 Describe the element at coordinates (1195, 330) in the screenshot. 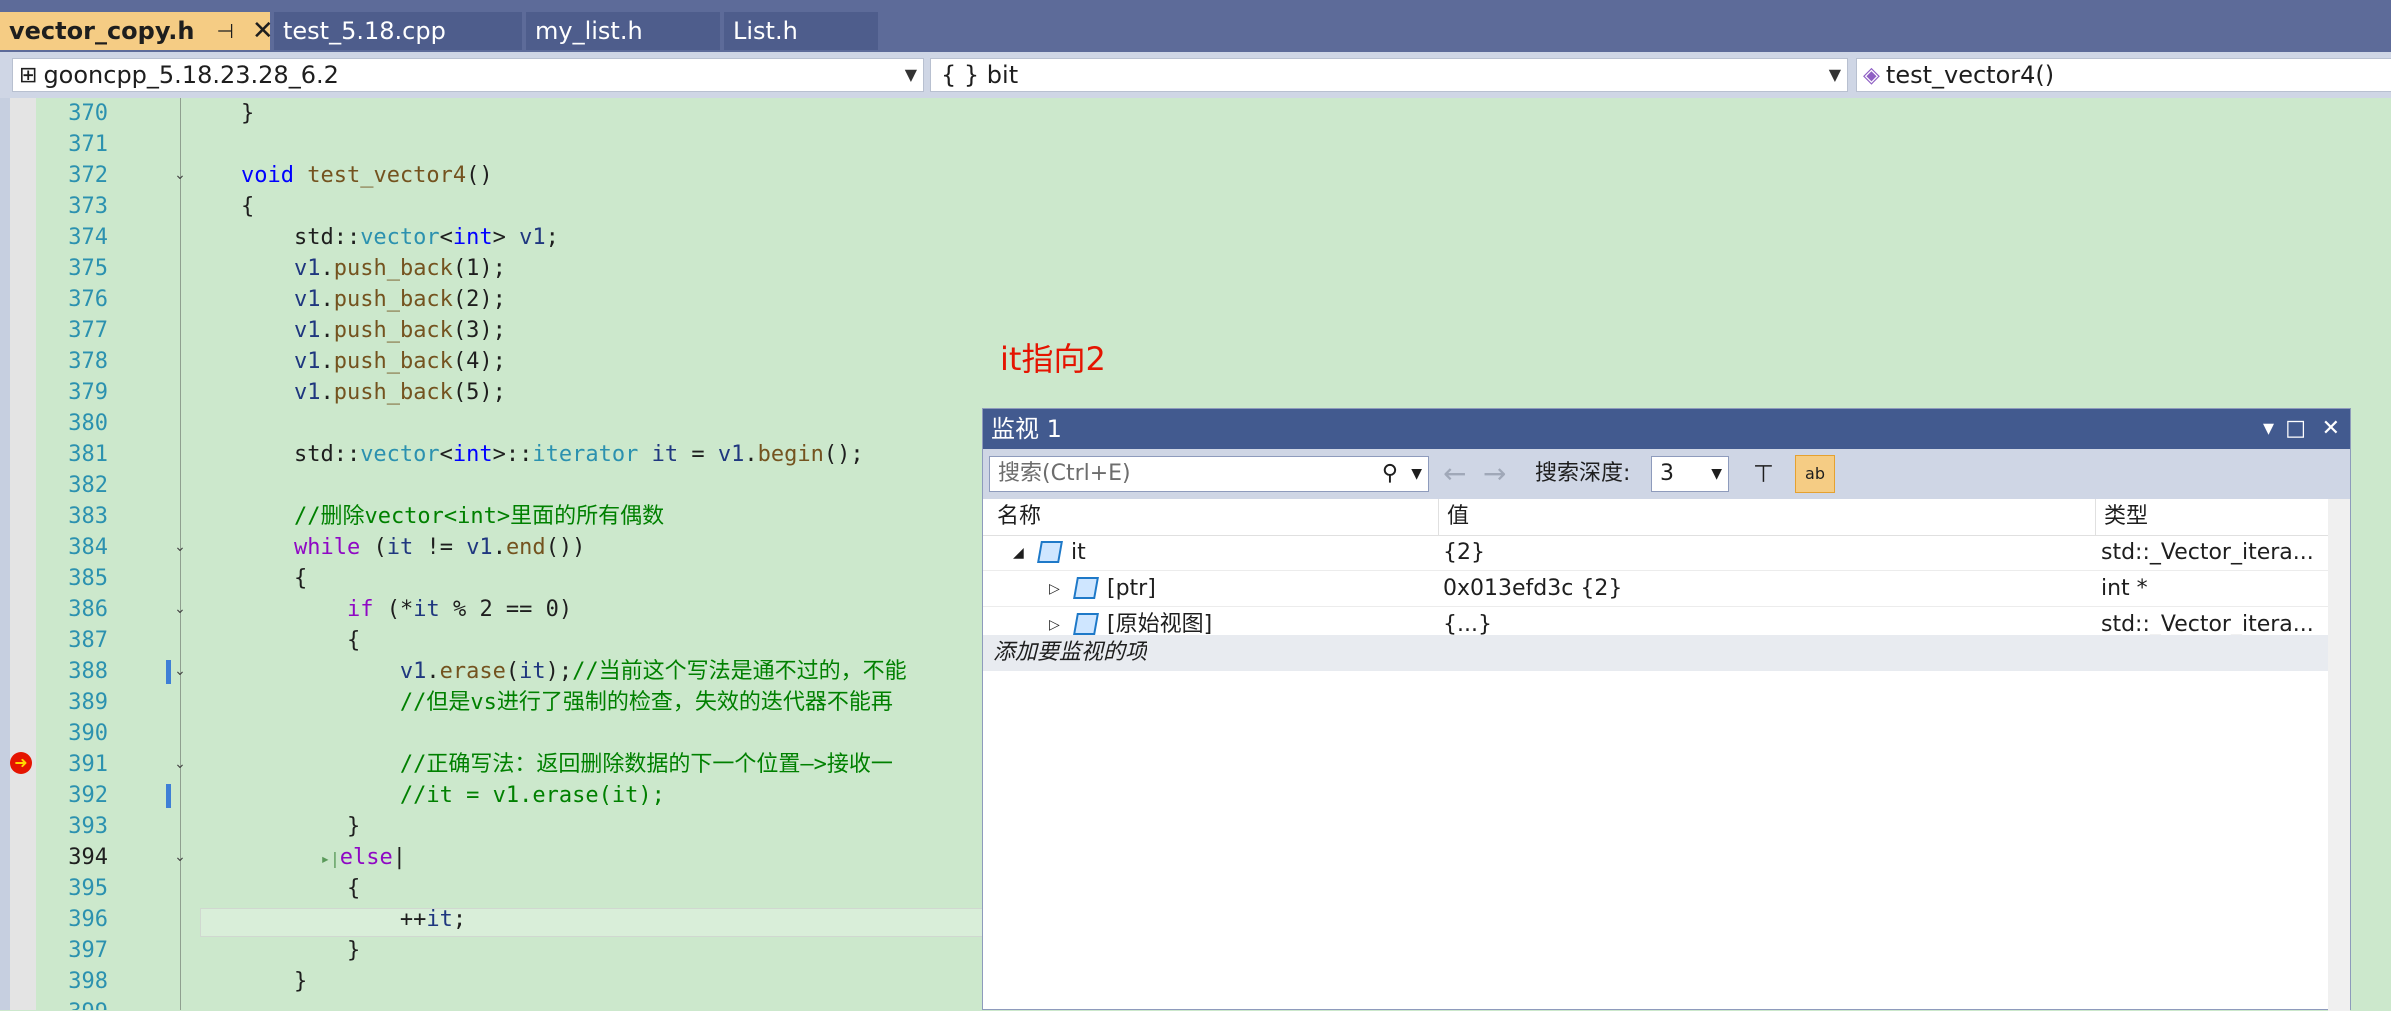

I see `code-line: 377 v1.push_back(3);` at that location.